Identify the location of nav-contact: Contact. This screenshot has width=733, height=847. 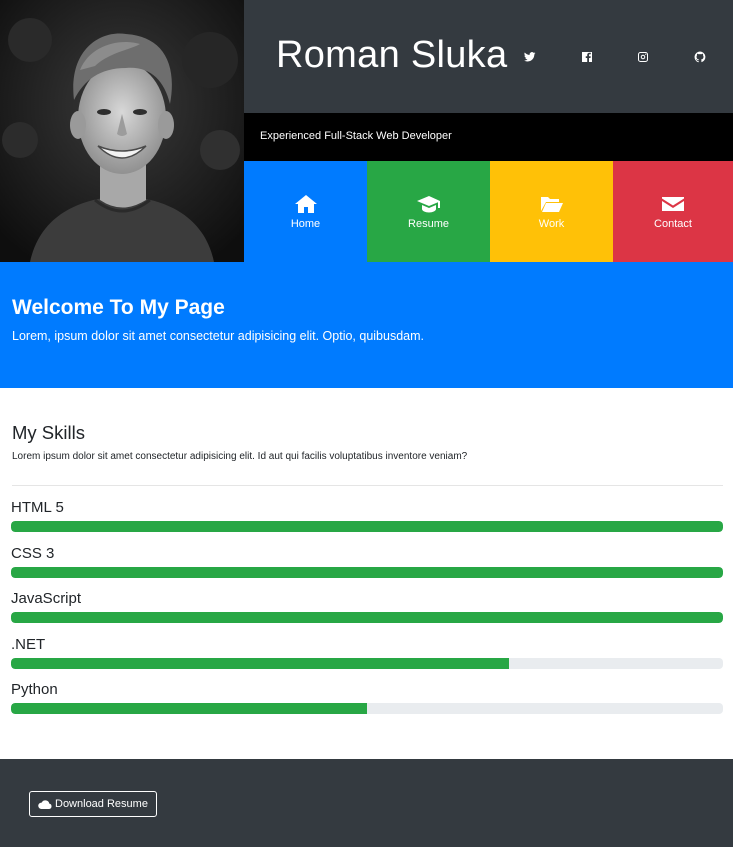
(673, 211).